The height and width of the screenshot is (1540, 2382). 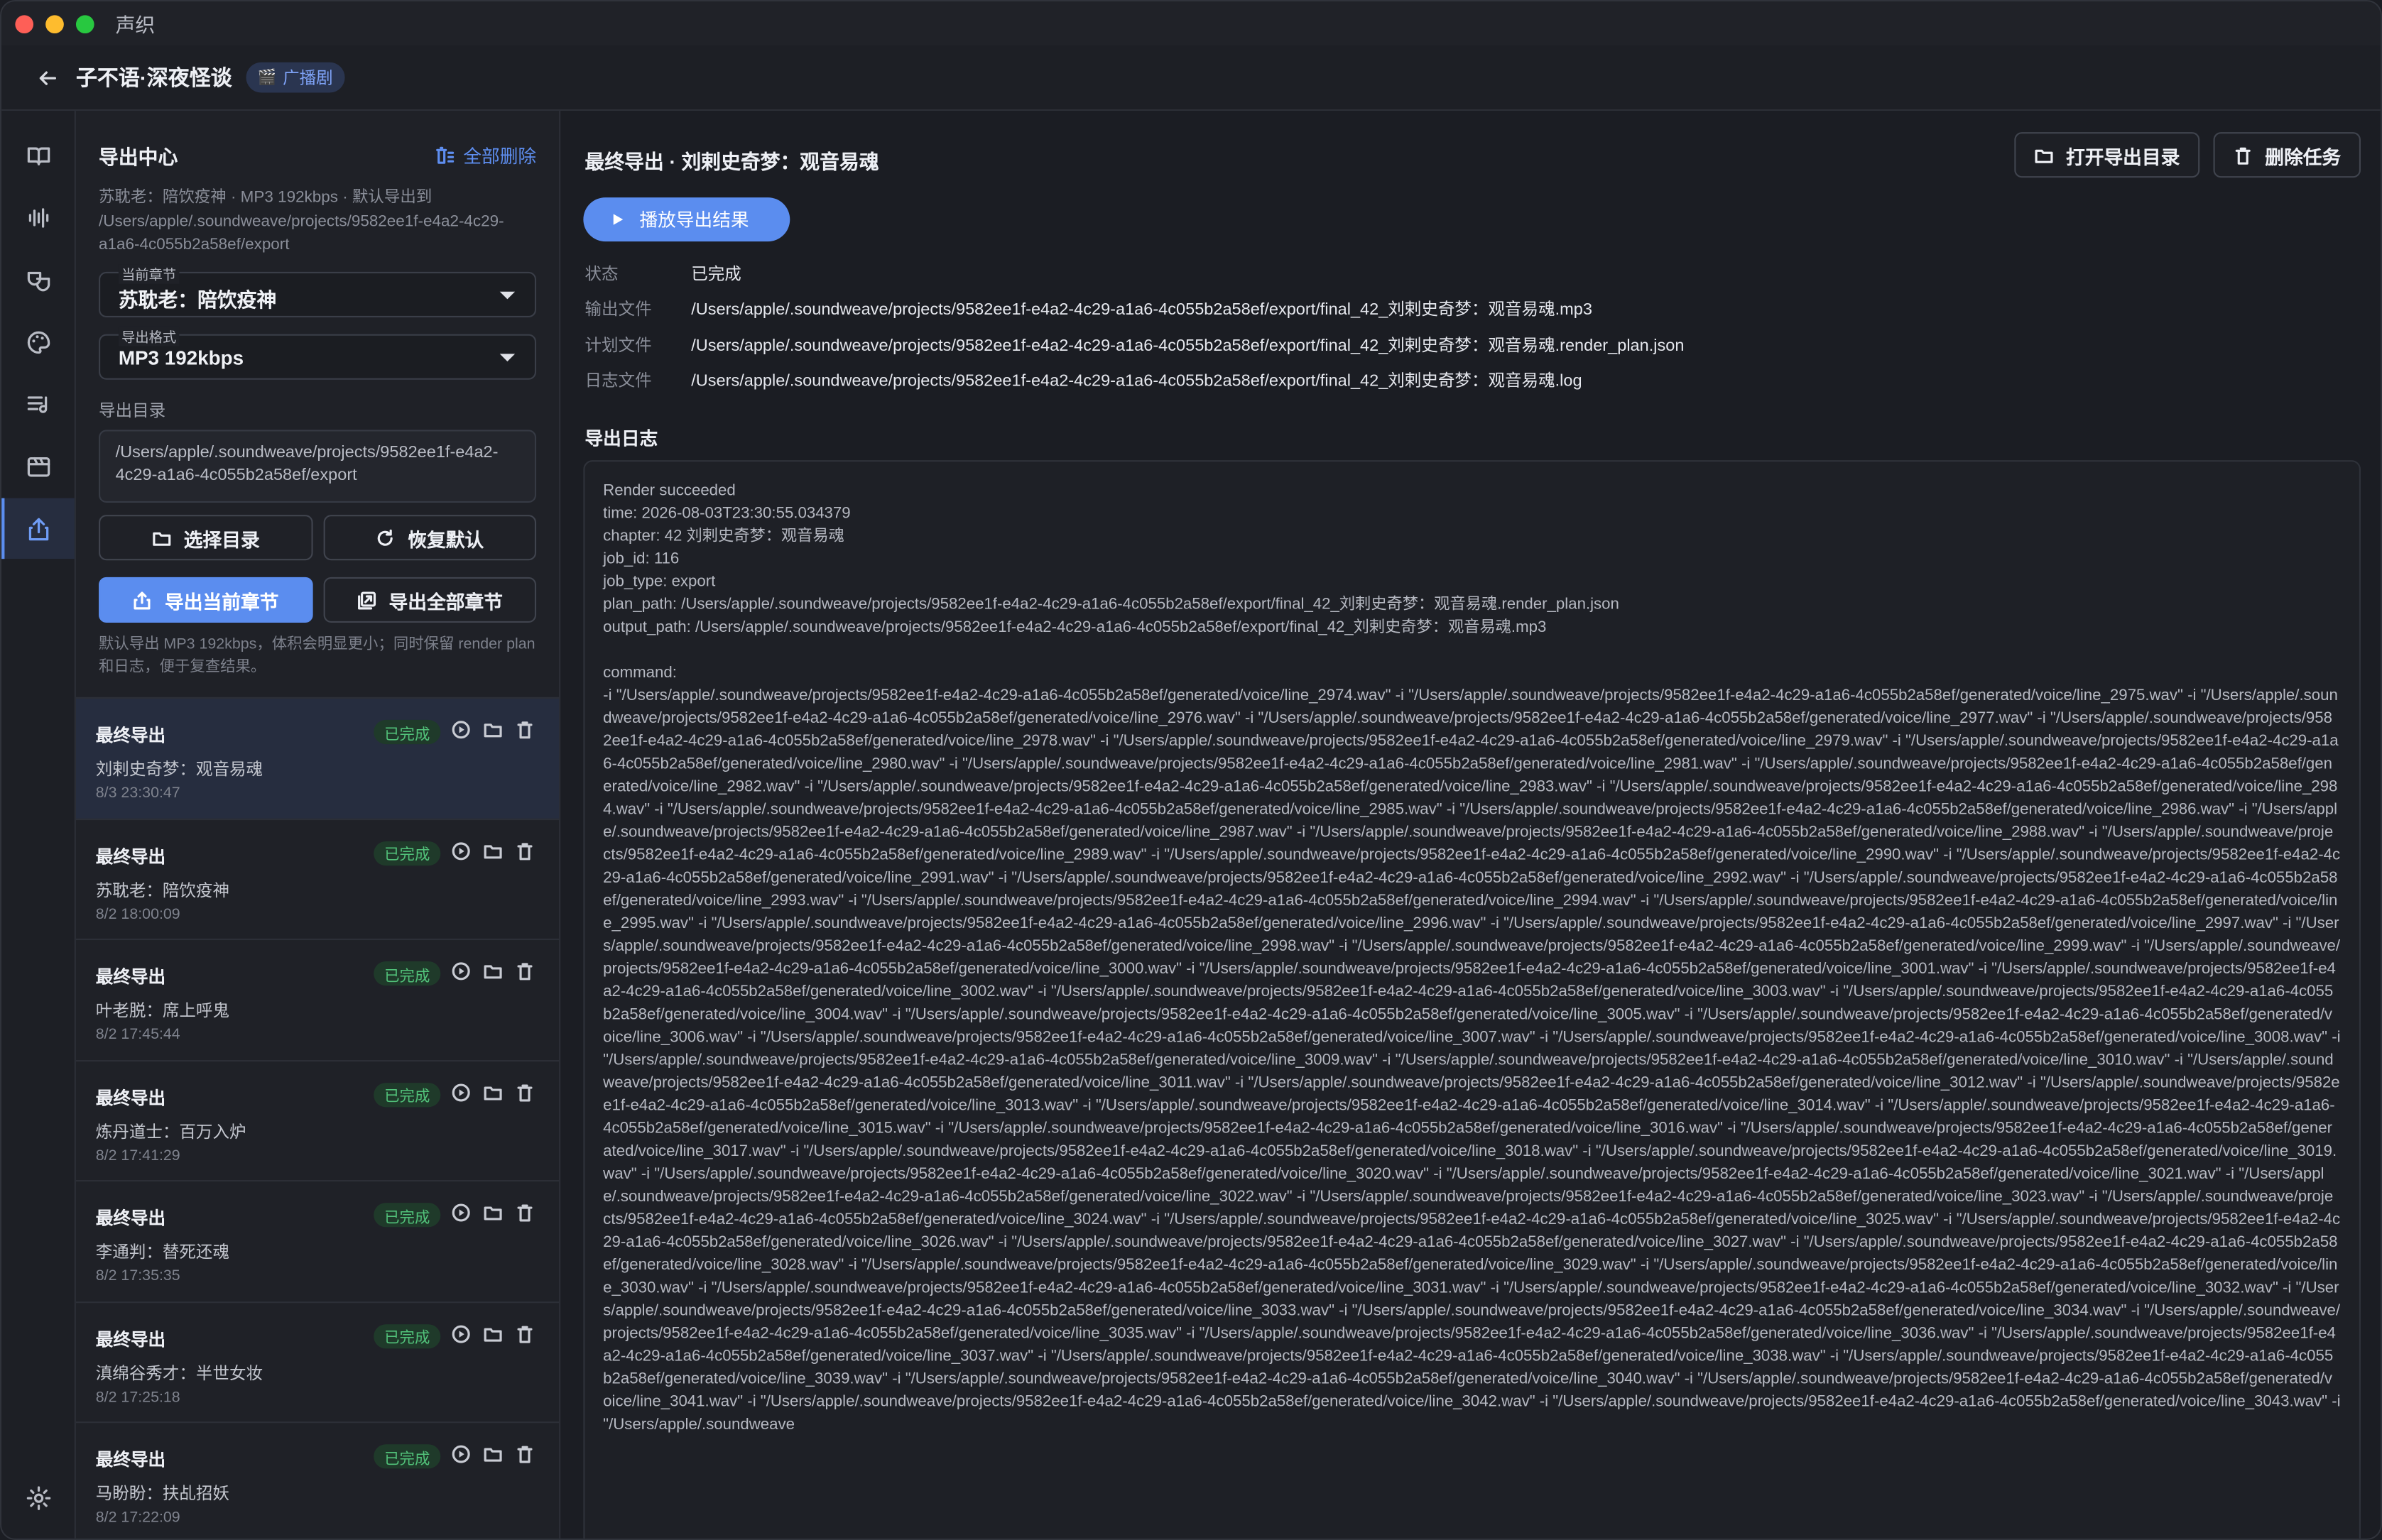 I want to click on task-row: 最终导出 已完成 叶老脱：席上呼鬼 8/2 17:45:44, so click(x=317, y=998).